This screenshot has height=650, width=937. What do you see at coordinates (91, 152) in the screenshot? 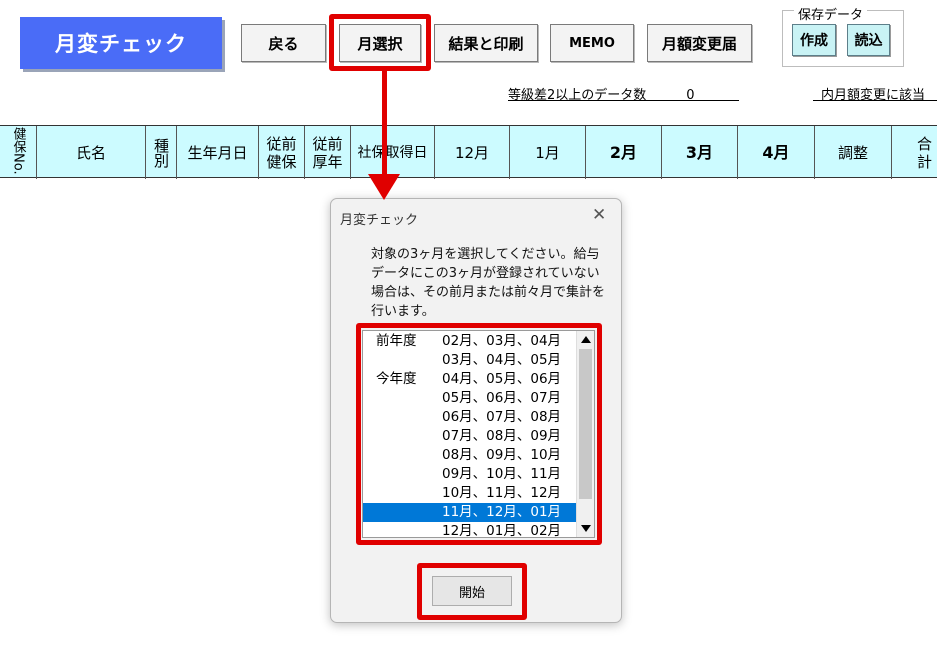
I see `header-name: 氏名` at bounding box center [91, 152].